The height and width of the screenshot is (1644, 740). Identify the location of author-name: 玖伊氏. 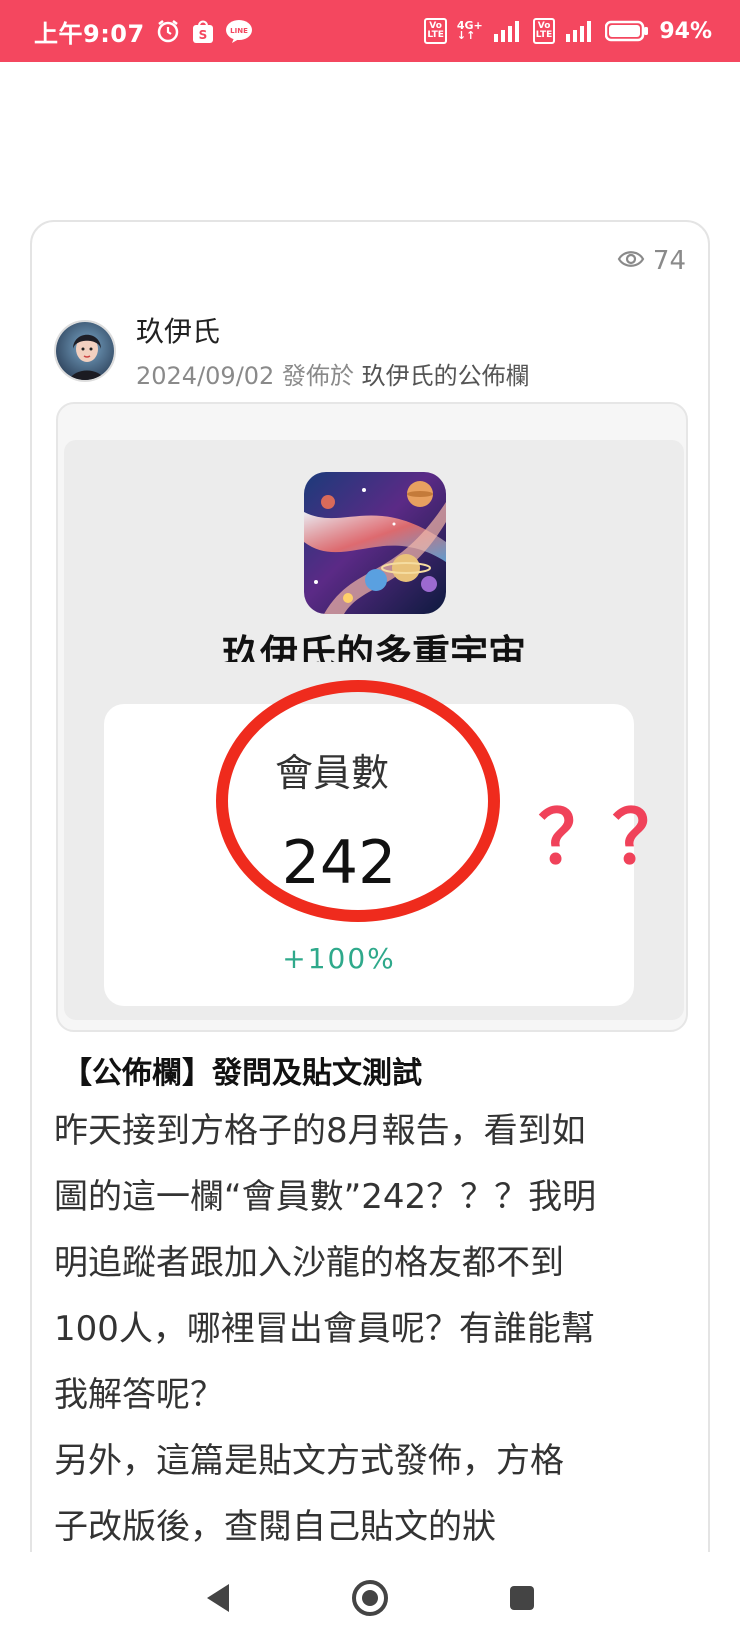
(333, 330).